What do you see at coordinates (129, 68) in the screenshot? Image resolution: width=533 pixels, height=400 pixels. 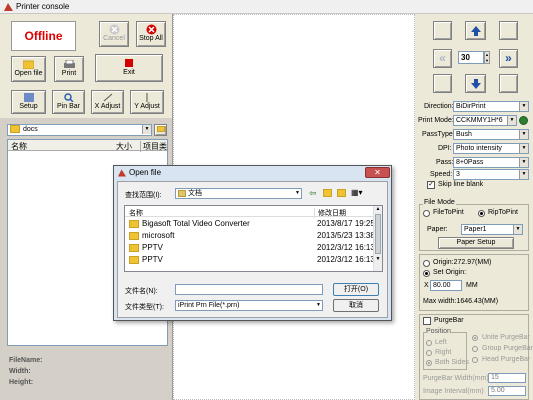 I see `exit-button: Exit` at bounding box center [129, 68].